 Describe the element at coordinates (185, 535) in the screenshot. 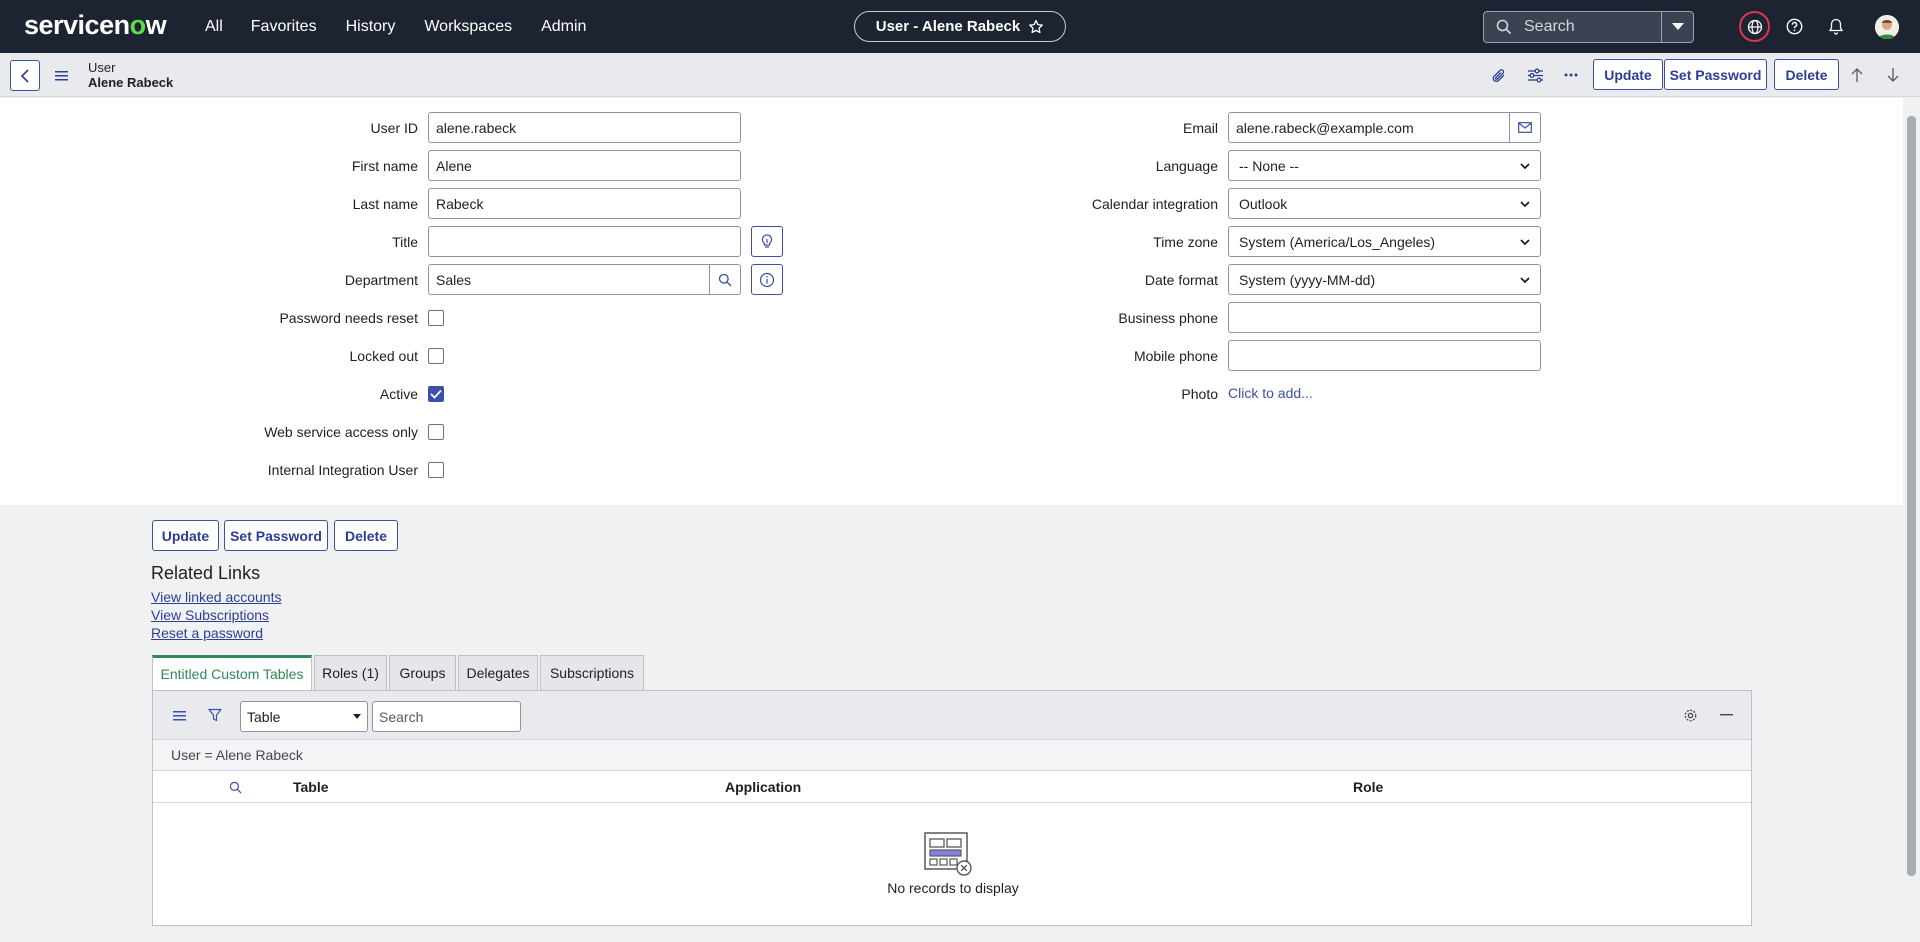

I see `bottom-update-button: Update` at that location.